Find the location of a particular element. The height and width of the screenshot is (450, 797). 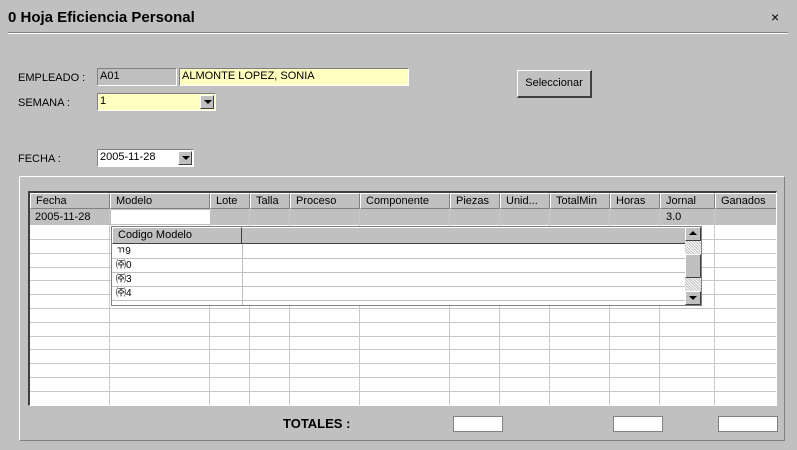

empleado-code-field: A01 is located at coordinates (137, 77).